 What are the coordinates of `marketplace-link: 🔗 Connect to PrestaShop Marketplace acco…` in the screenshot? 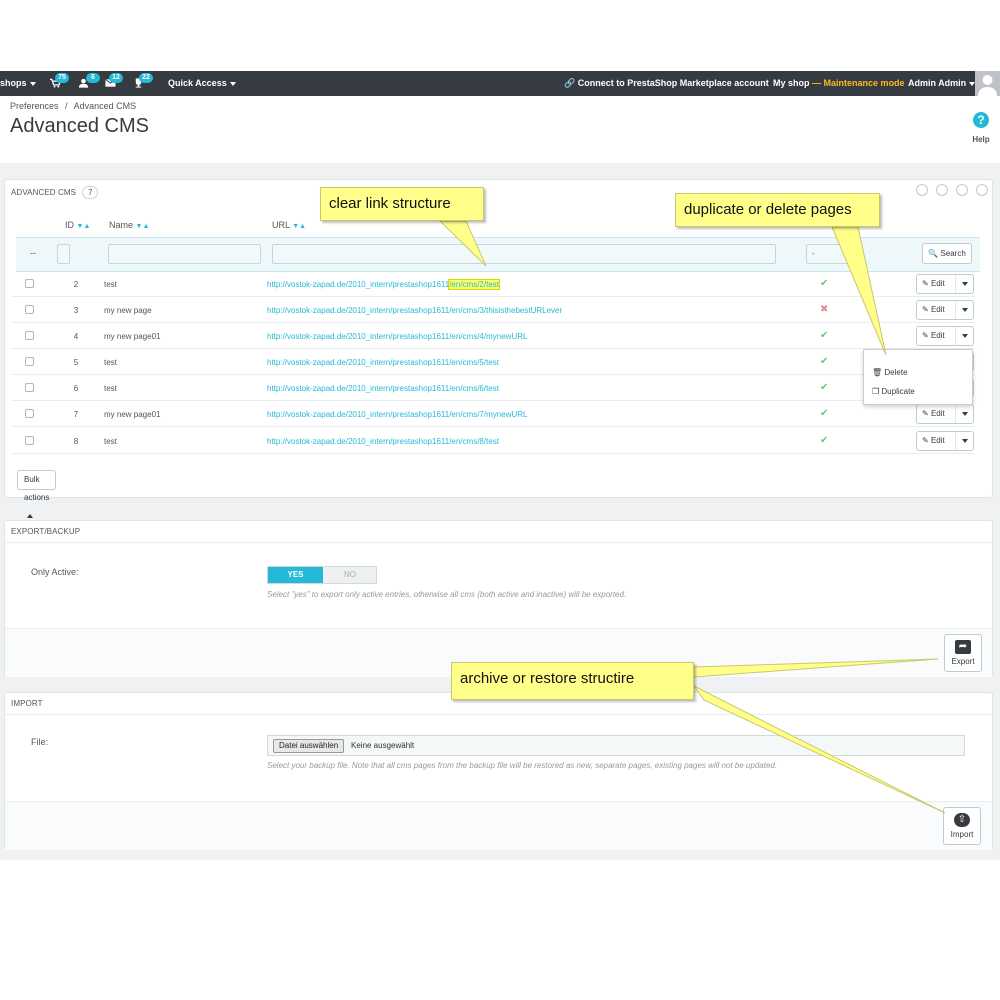 It's located at (666, 83).